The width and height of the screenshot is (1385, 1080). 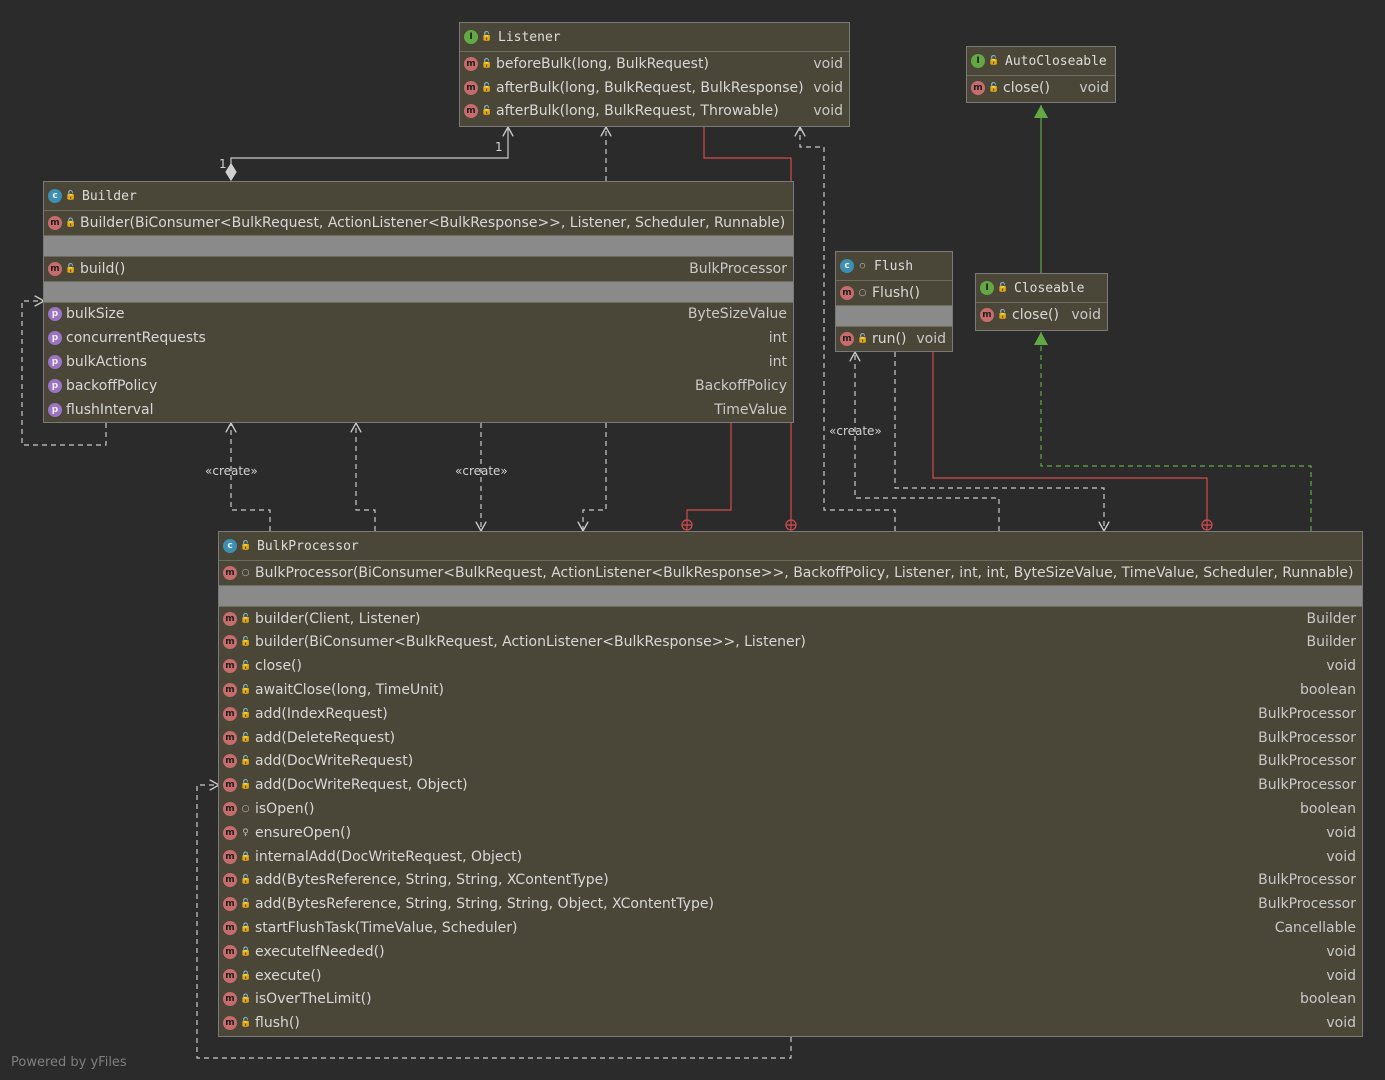 What do you see at coordinates (320, 951) in the screenshot?
I see `method-signature: executeIfNeeded()` at bounding box center [320, 951].